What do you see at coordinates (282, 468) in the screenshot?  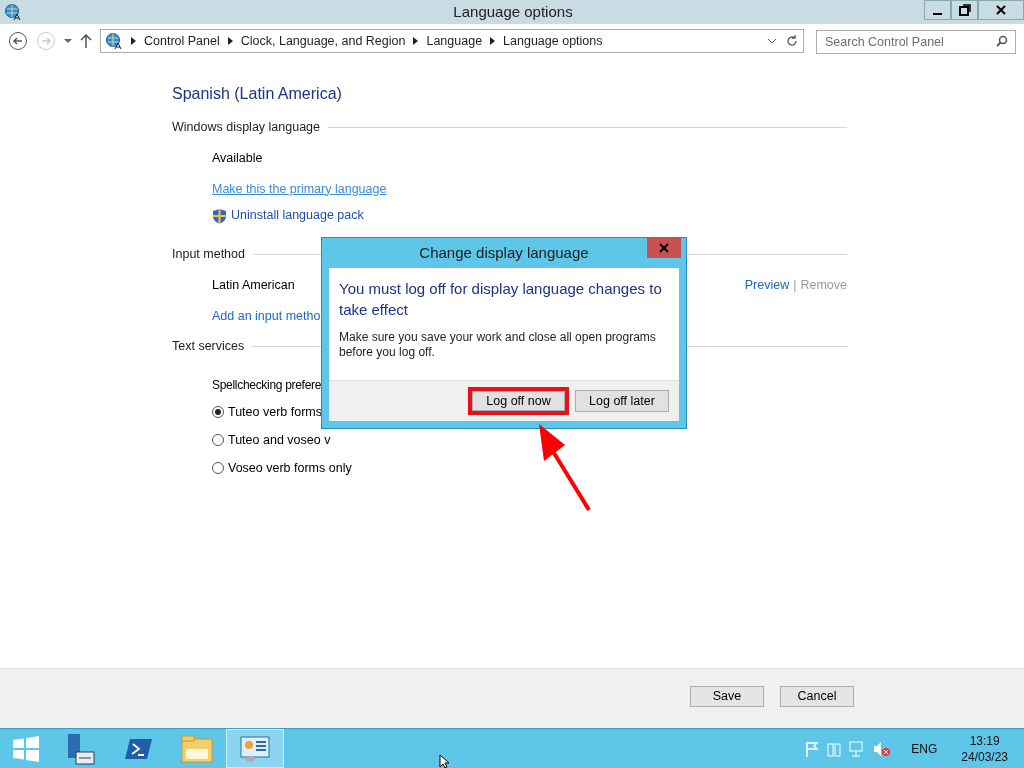 I see `radio-option: Voseo verb forms only` at bounding box center [282, 468].